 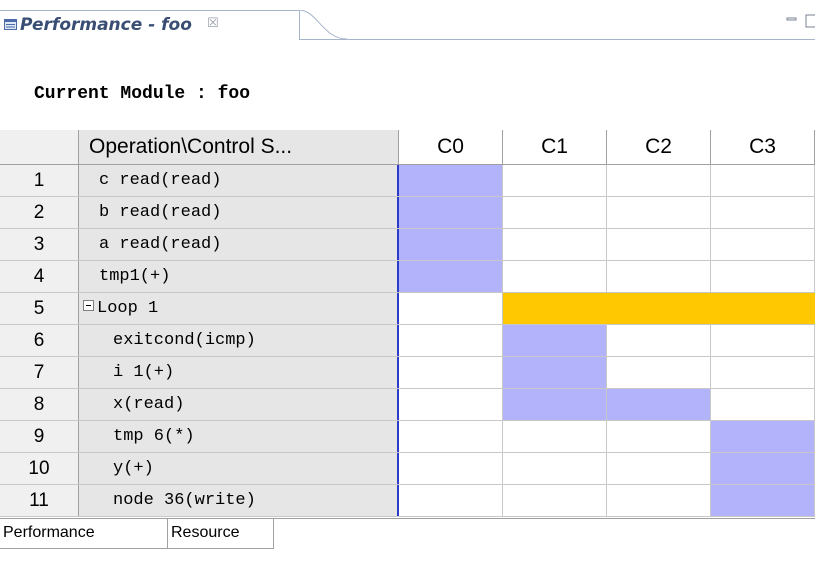 I want to click on operation-name: y(+), so click(x=239, y=468).